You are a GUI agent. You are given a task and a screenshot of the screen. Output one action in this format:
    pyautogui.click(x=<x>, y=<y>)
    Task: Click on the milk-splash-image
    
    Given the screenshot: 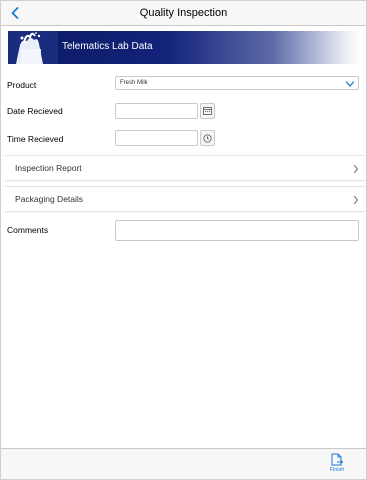 What is the action you would take?
    pyautogui.click(x=33, y=47)
    